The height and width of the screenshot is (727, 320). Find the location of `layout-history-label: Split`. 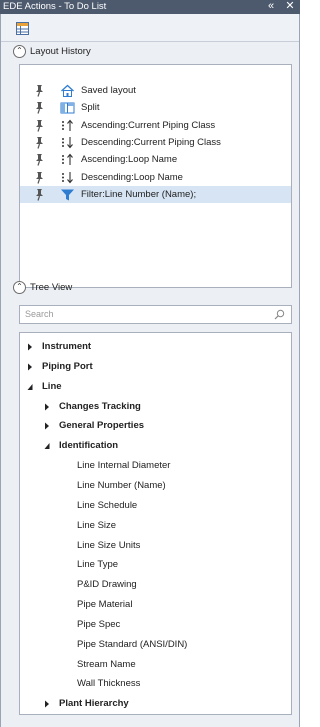

layout-history-label: Split is located at coordinates (90, 108).